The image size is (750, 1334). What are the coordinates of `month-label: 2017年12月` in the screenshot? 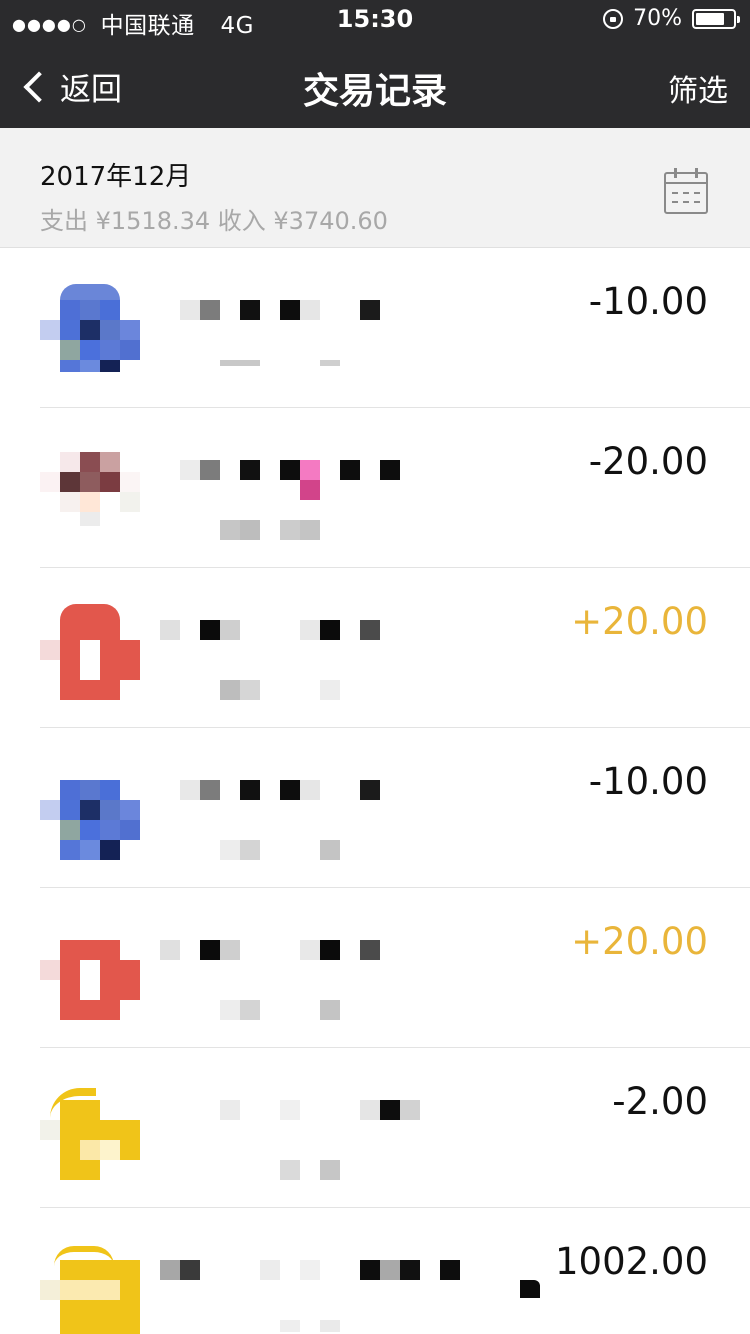 It's located at (116, 177).